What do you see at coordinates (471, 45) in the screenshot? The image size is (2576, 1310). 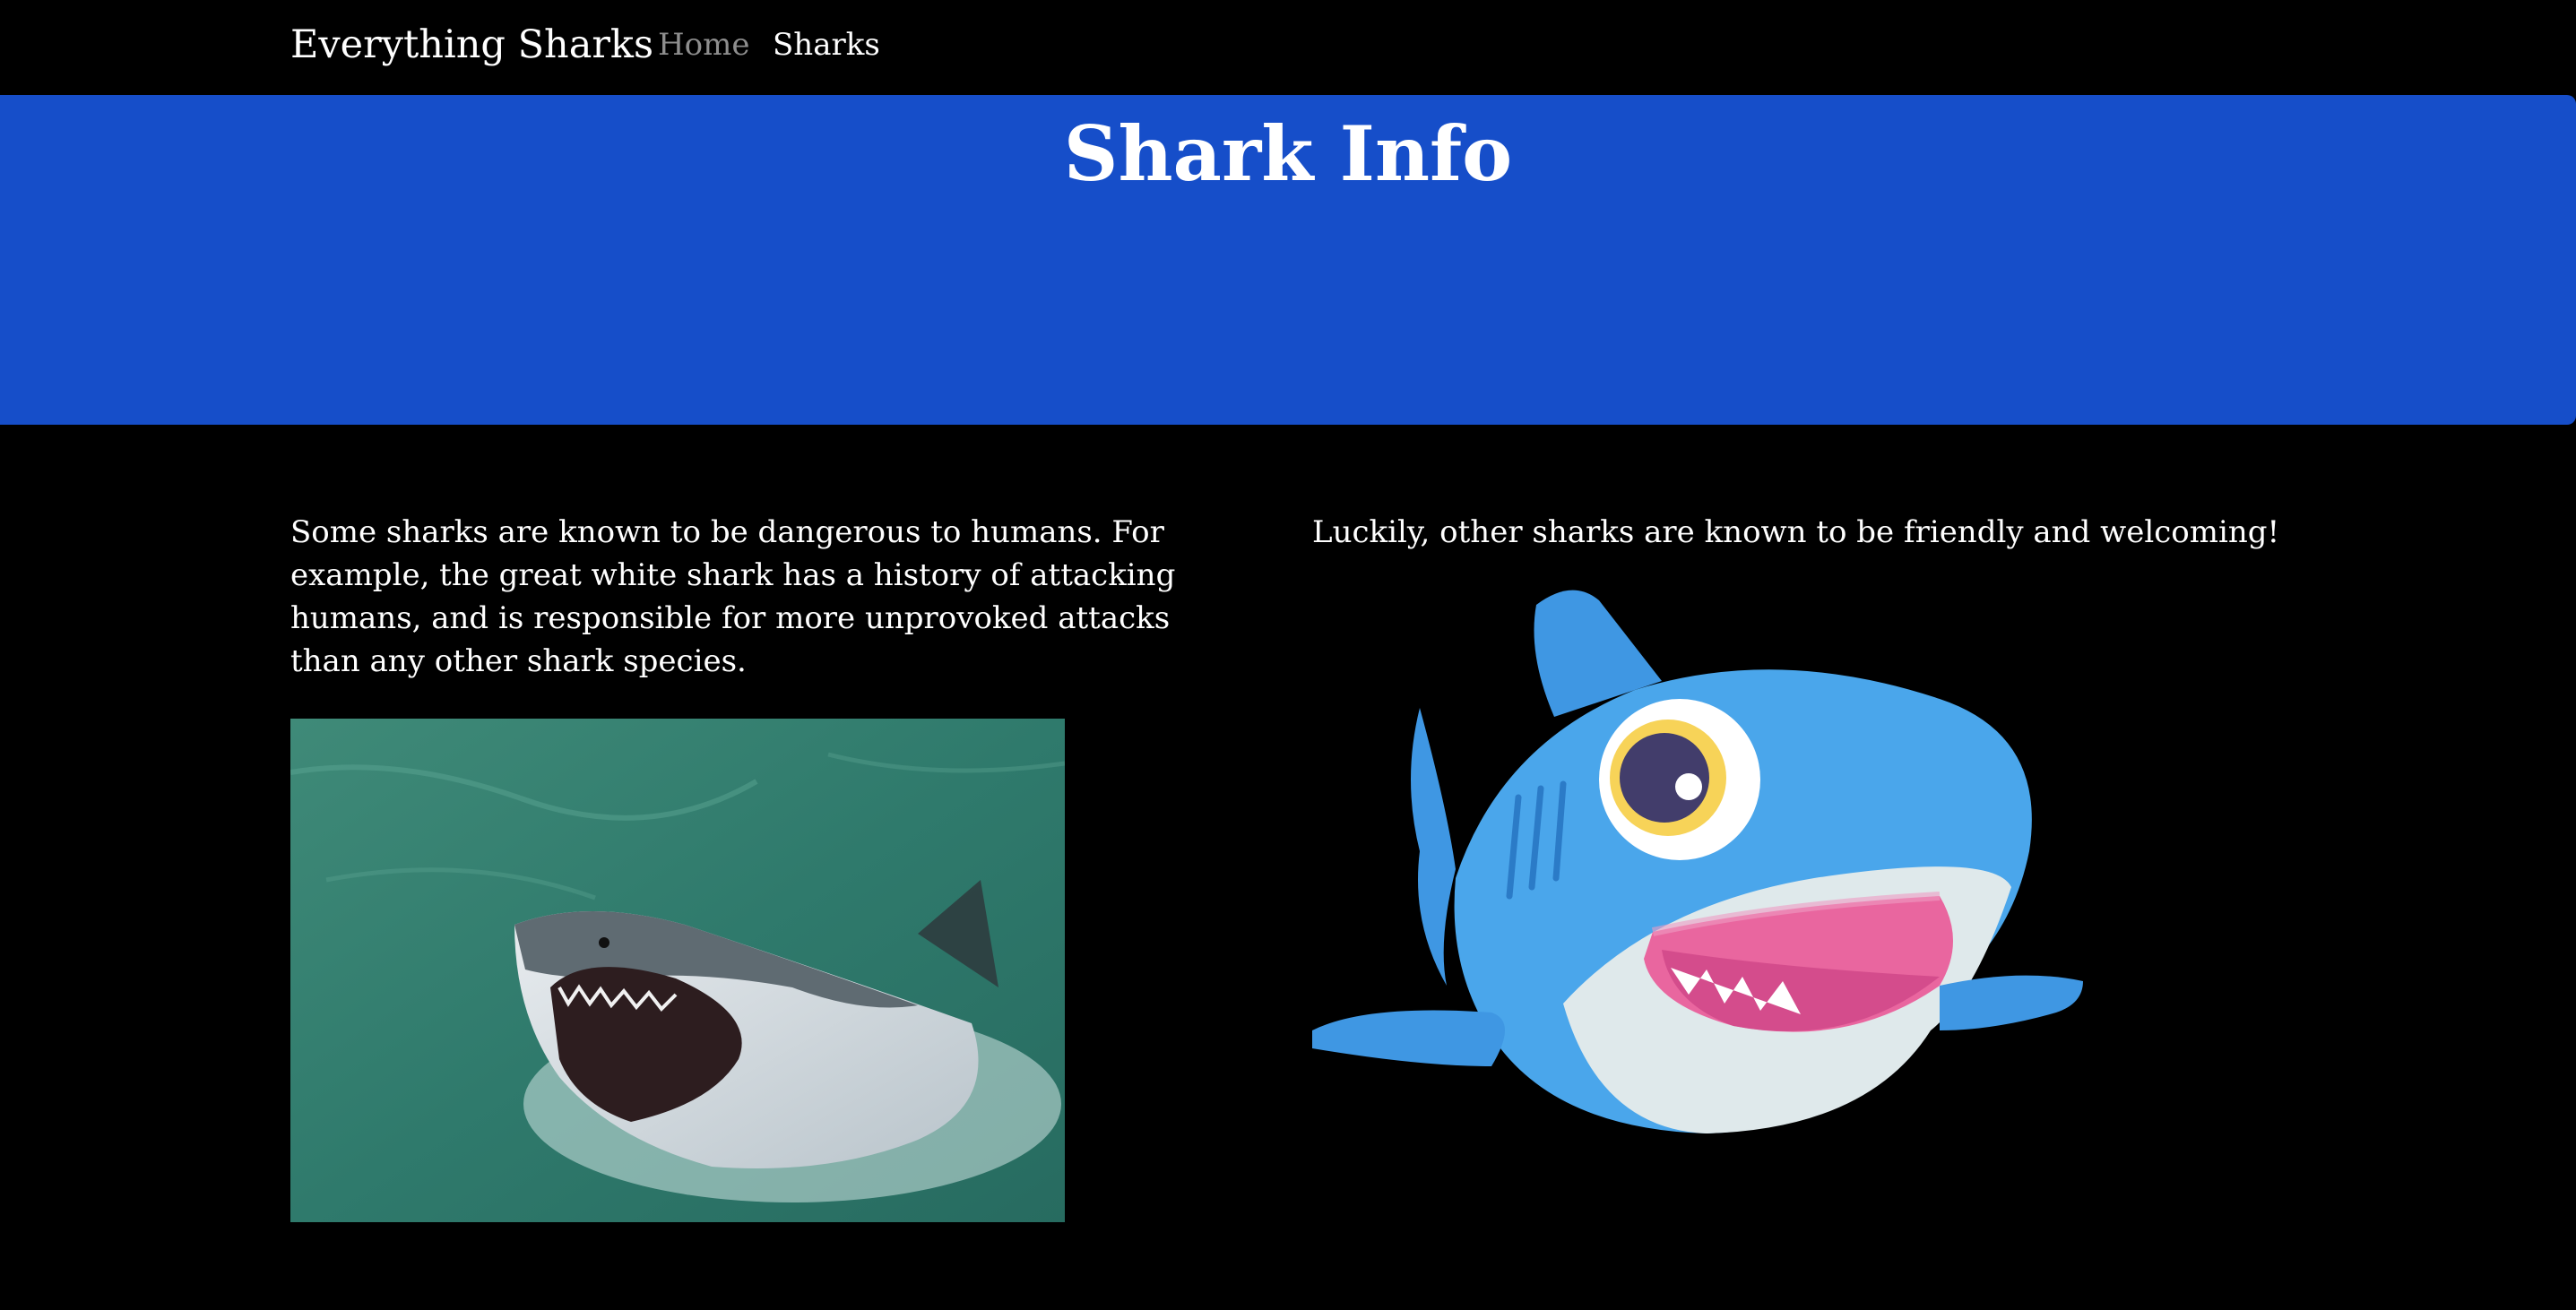 I see `brand-link: Everything Sharks` at bounding box center [471, 45].